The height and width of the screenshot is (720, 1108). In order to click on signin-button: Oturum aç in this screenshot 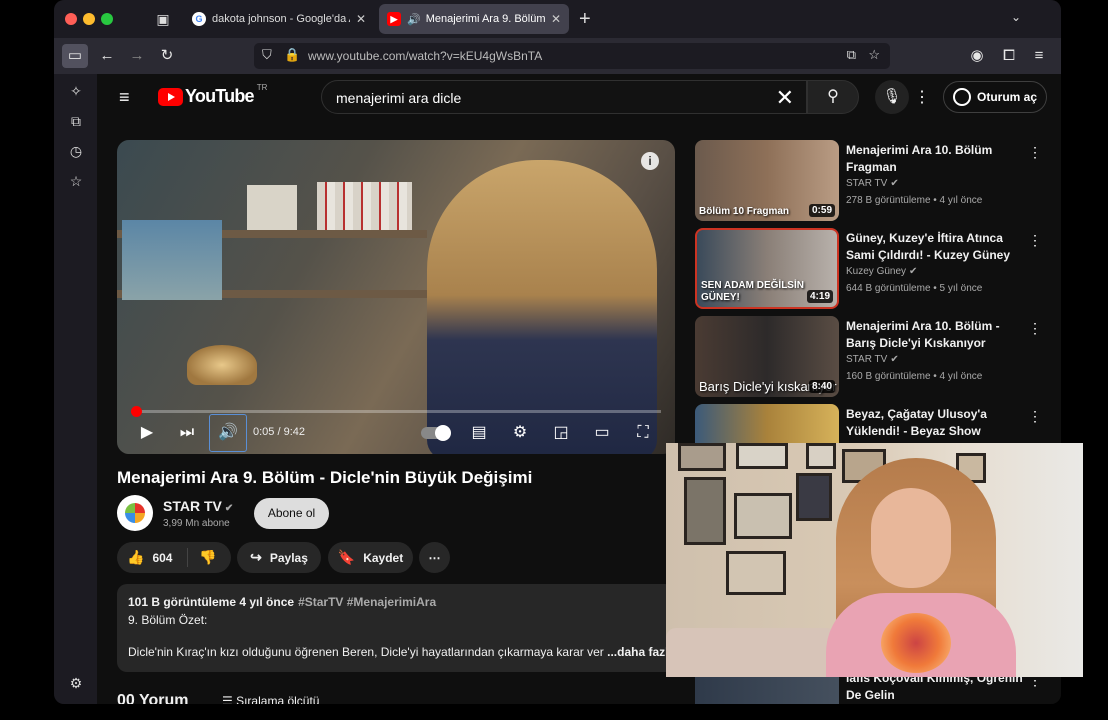, I will do `click(995, 97)`.